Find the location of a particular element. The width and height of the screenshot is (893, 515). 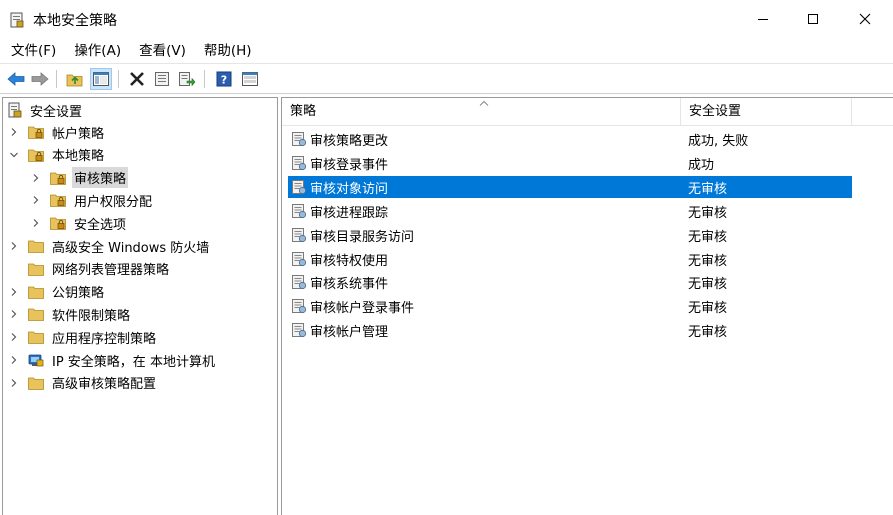

table-row: 审核对象访问 无审核 is located at coordinates (570, 186).